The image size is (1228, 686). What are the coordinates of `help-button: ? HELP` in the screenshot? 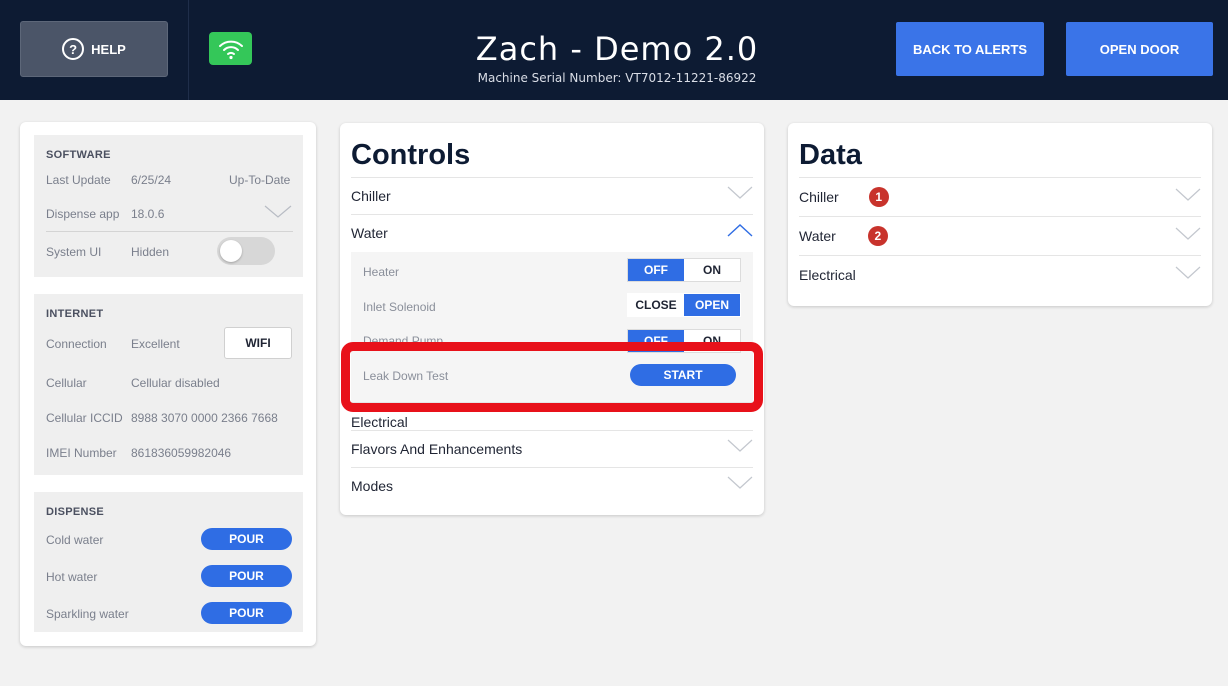 It's located at (94, 49).